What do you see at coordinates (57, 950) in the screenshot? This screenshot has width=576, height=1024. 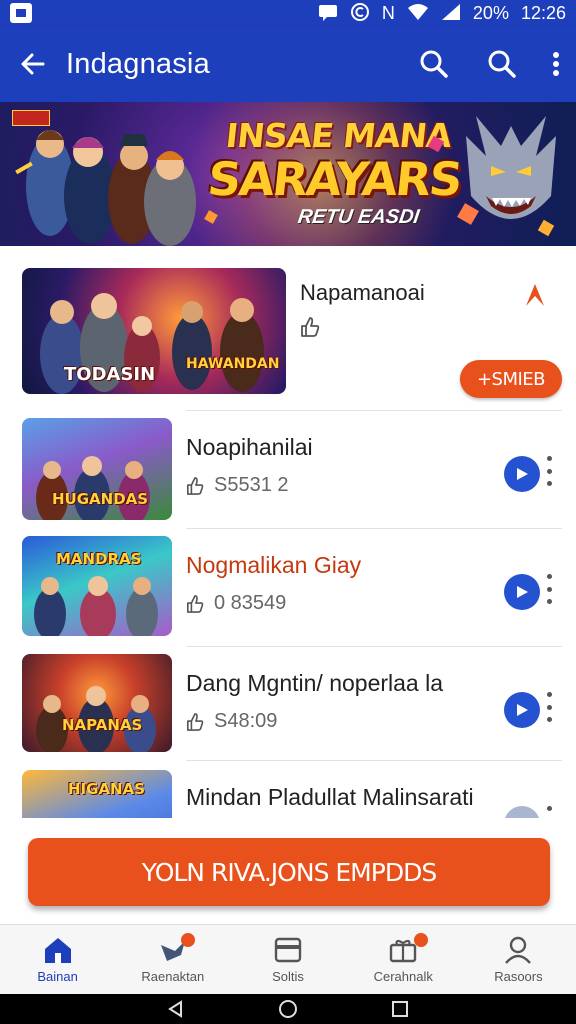 I see `home-icon` at bounding box center [57, 950].